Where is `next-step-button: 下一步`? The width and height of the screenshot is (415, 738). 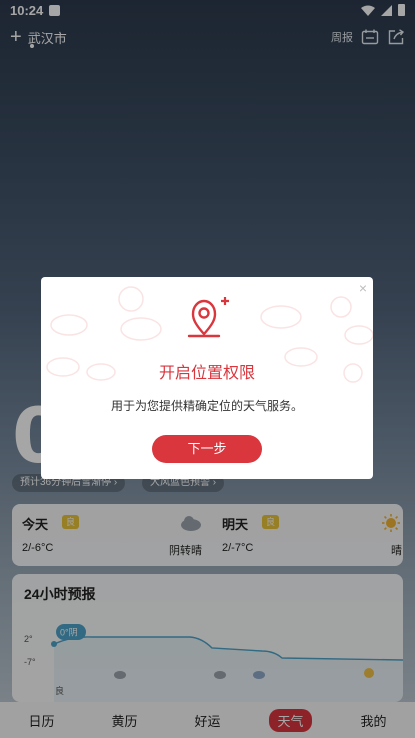
next-step-button: 下一步 is located at coordinates (207, 449).